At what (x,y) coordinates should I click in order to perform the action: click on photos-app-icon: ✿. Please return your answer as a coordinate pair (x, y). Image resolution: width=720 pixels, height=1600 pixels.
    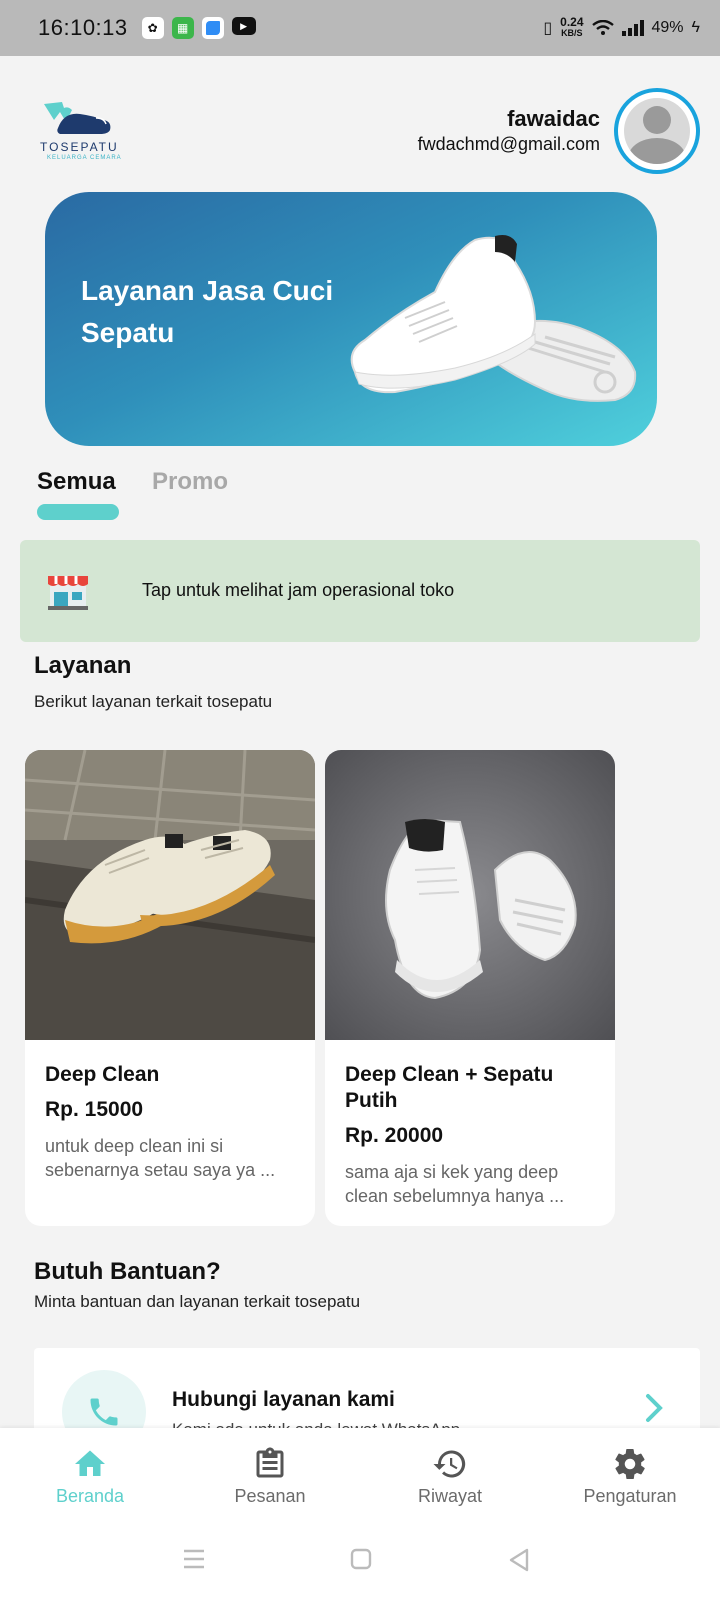
    Looking at the image, I should click on (152, 28).